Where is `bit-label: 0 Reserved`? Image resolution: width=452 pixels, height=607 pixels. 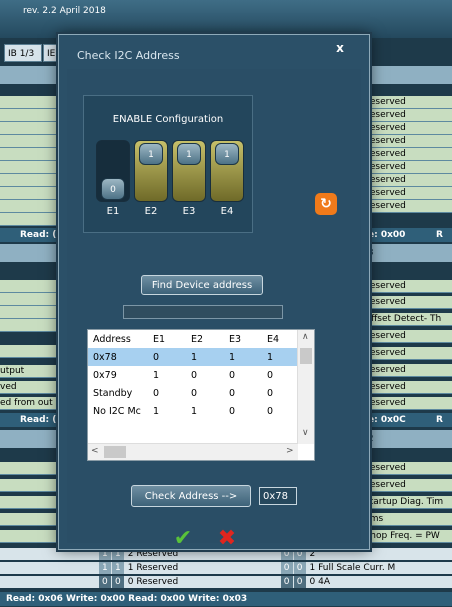
bit-label: 0 Reserved is located at coordinates (153, 582).